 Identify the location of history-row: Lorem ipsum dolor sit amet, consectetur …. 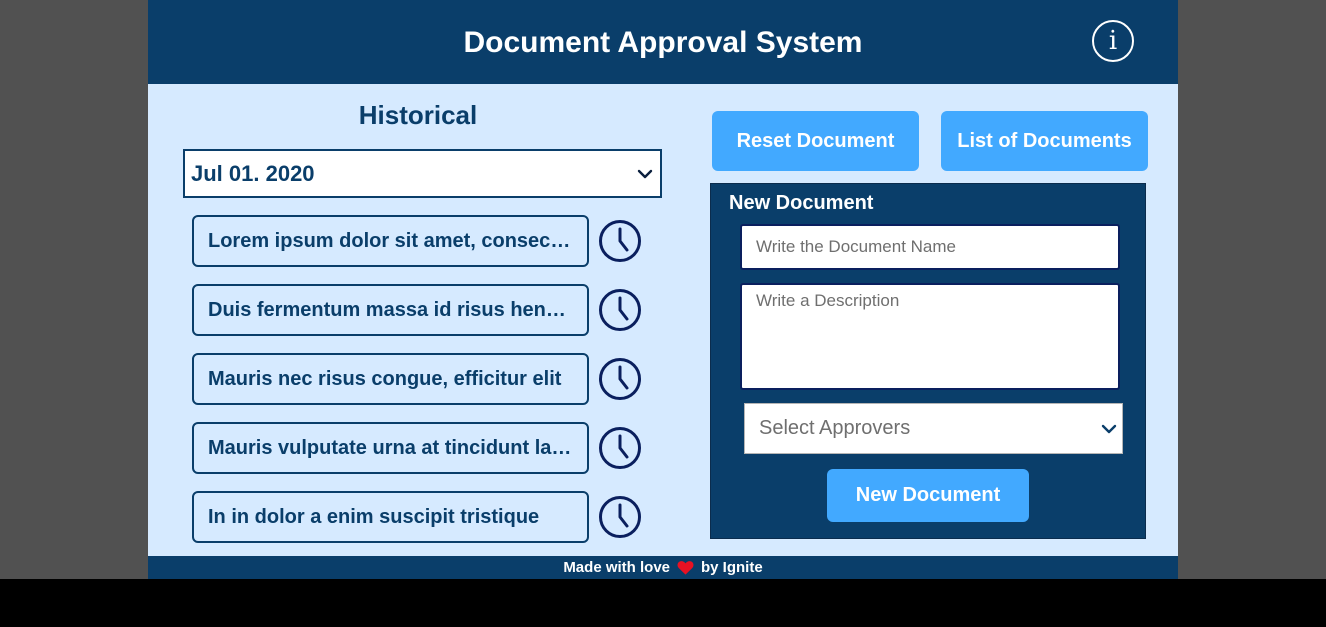
(417, 241).